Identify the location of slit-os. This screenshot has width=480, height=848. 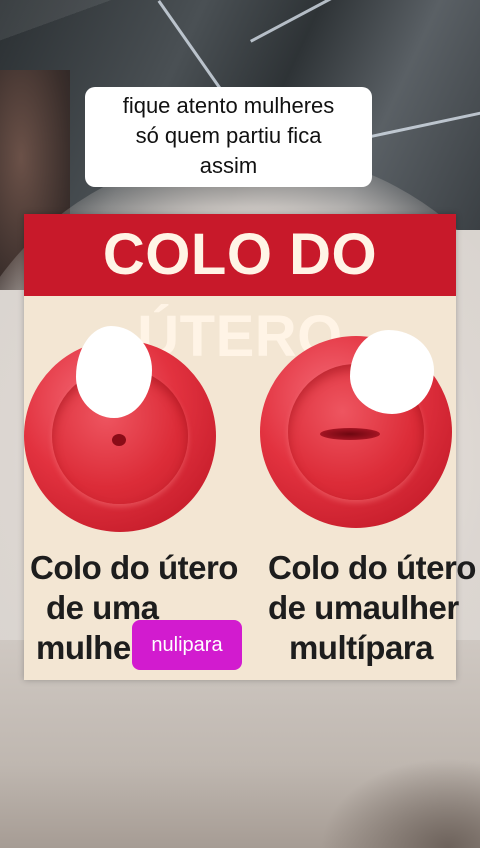
(350, 434).